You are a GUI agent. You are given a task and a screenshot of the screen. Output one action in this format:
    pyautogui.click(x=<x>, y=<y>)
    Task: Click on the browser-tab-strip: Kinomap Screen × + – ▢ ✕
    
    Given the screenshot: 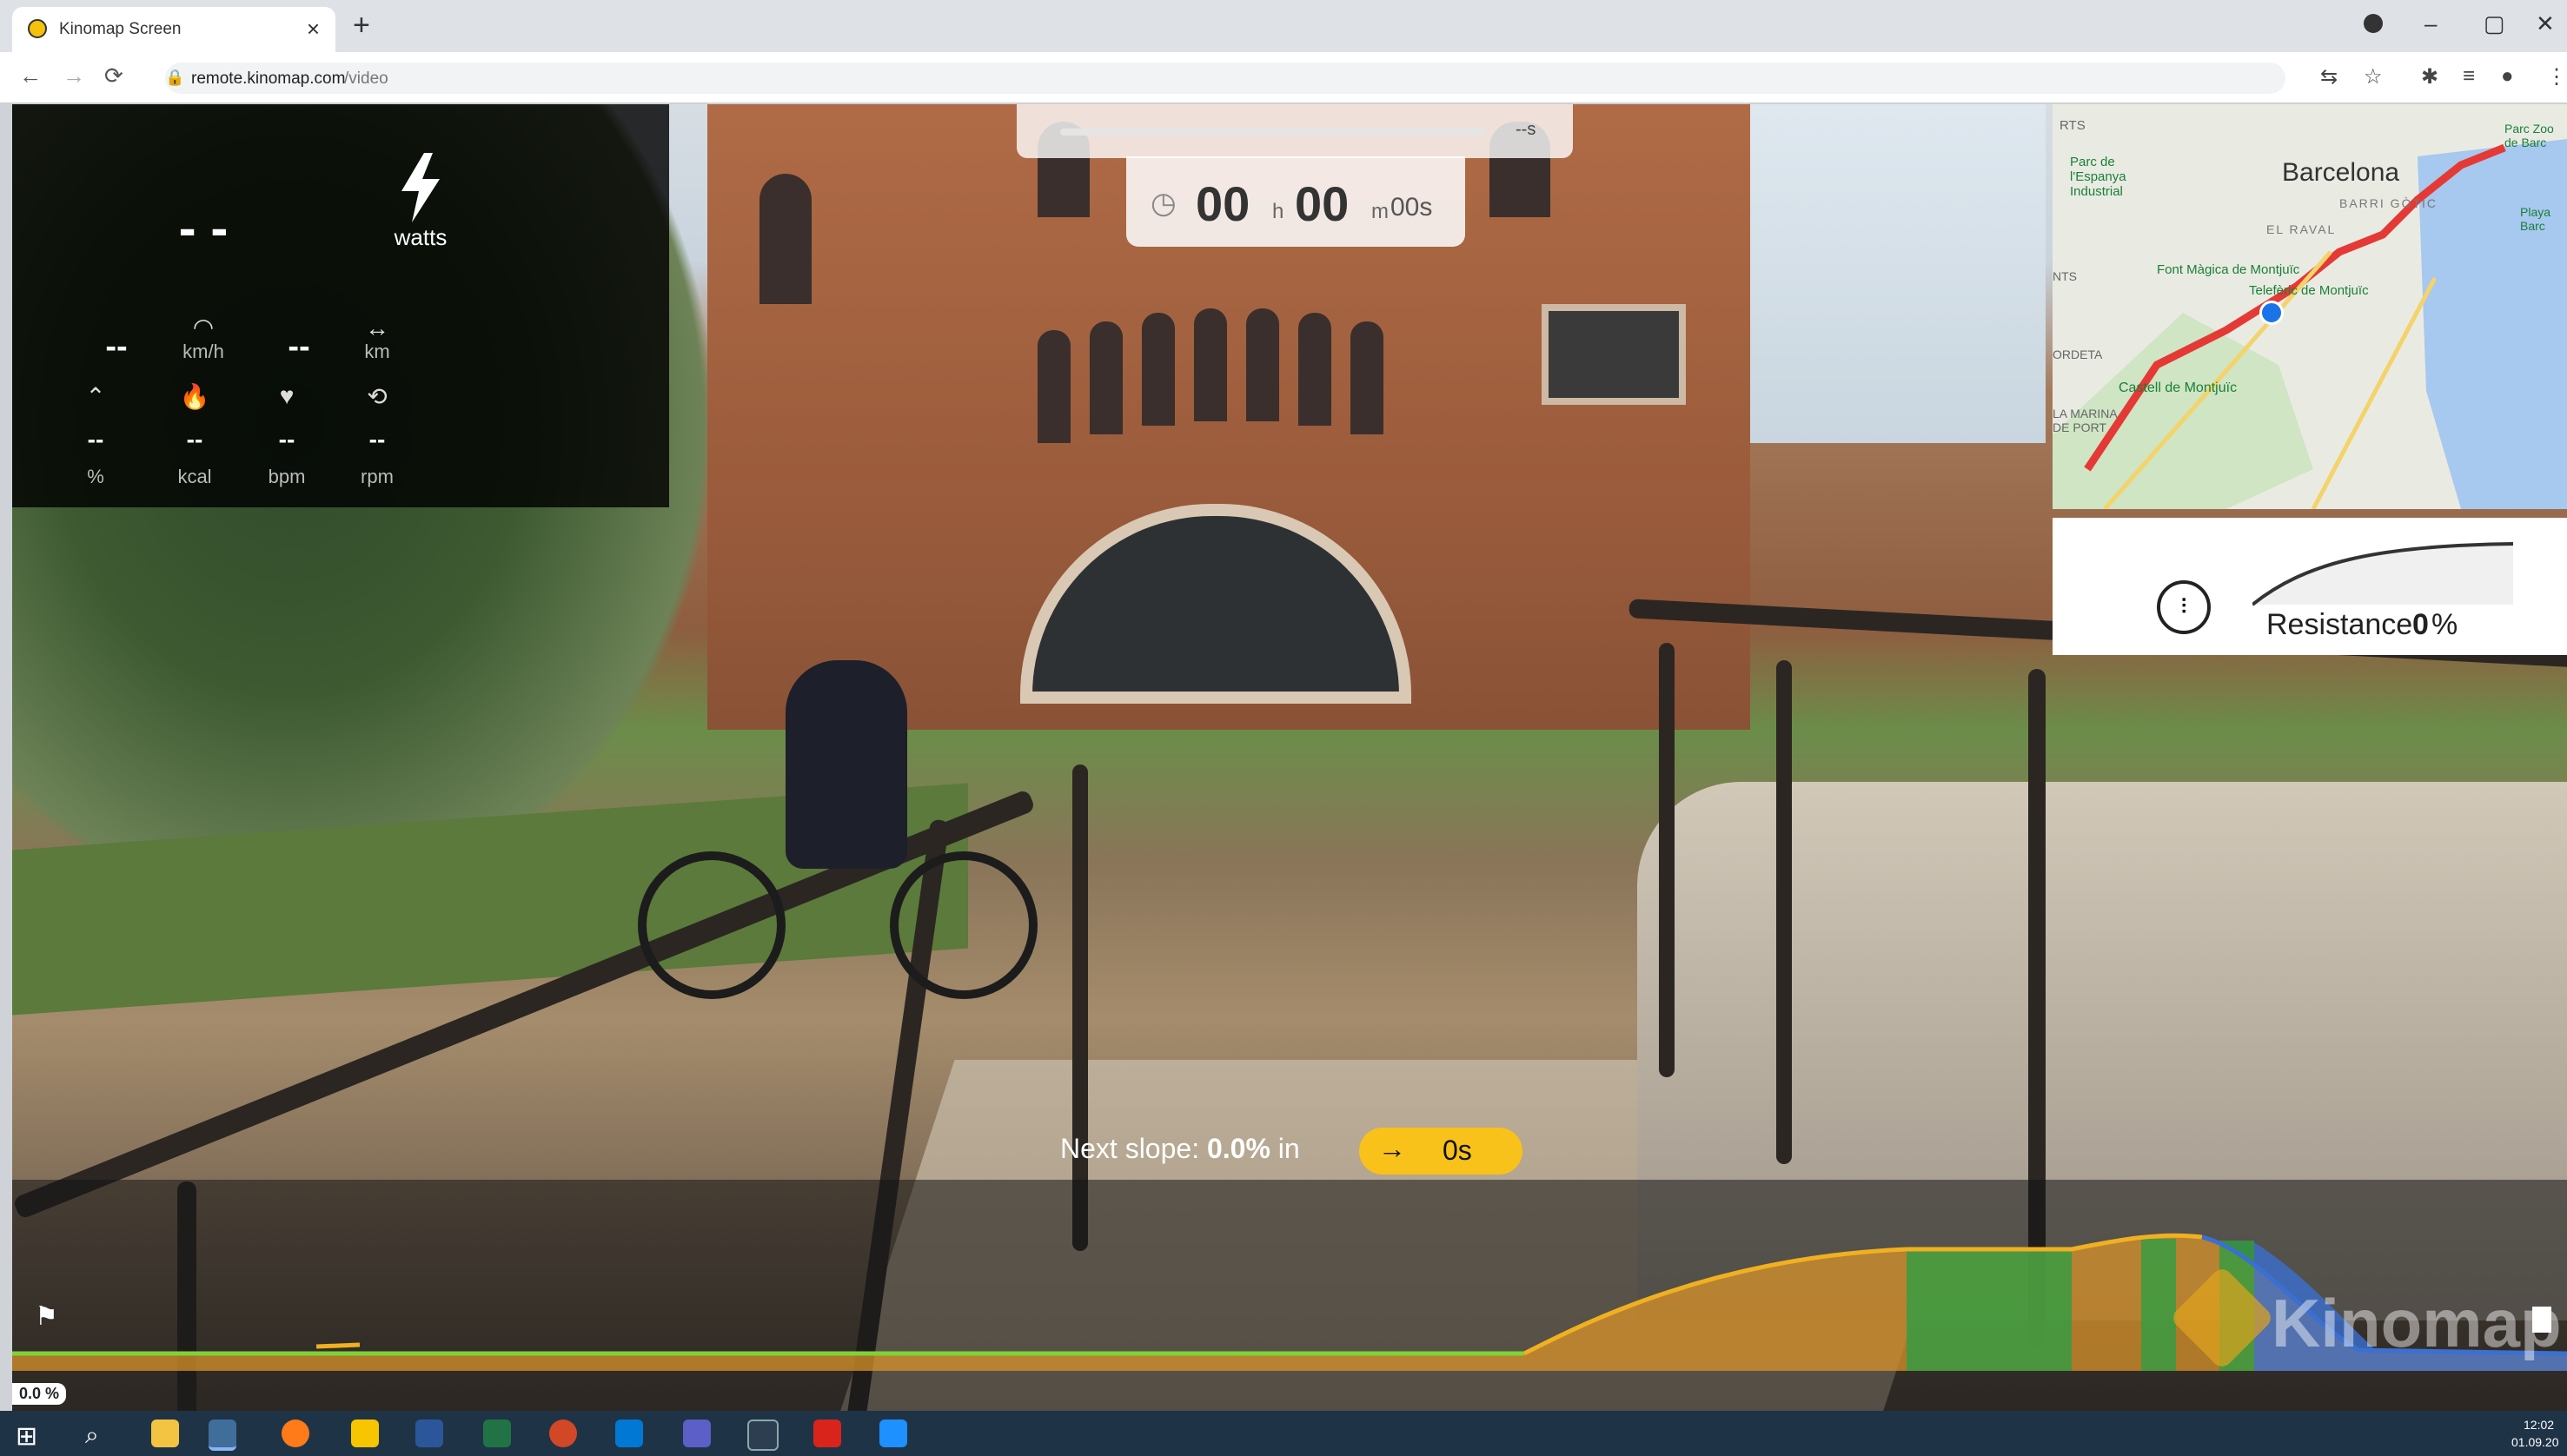 What is the action you would take?
    pyautogui.click(x=1283, y=26)
    